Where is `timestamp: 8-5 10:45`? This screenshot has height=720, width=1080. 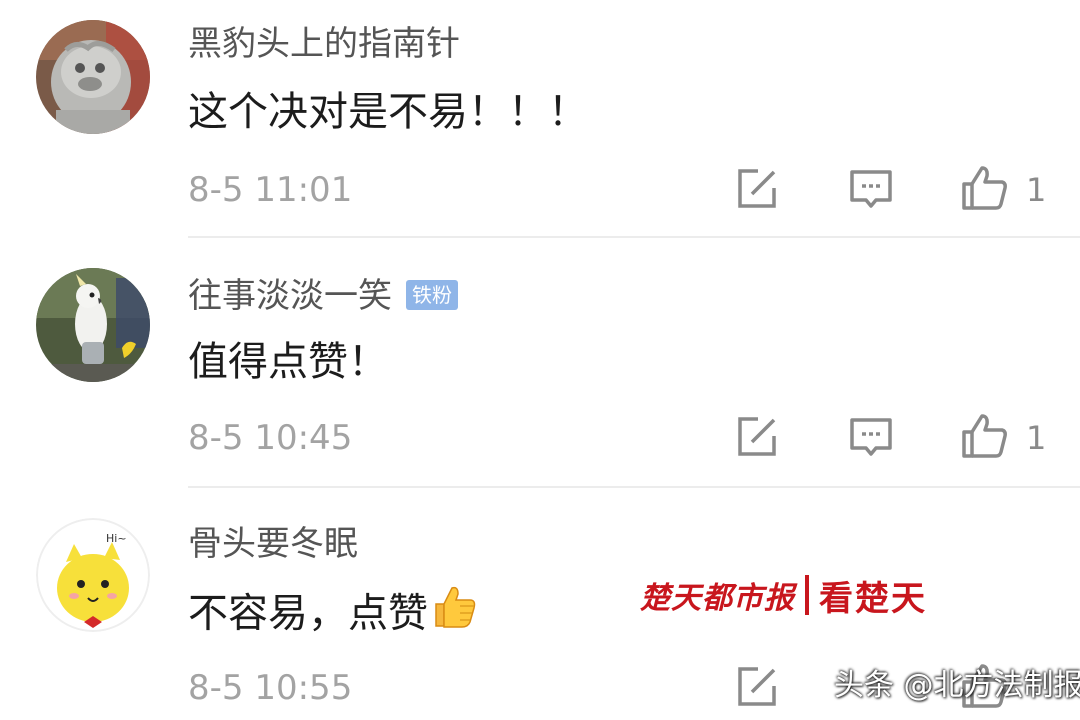 timestamp: 8-5 10:45 is located at coordinates (270, 438).